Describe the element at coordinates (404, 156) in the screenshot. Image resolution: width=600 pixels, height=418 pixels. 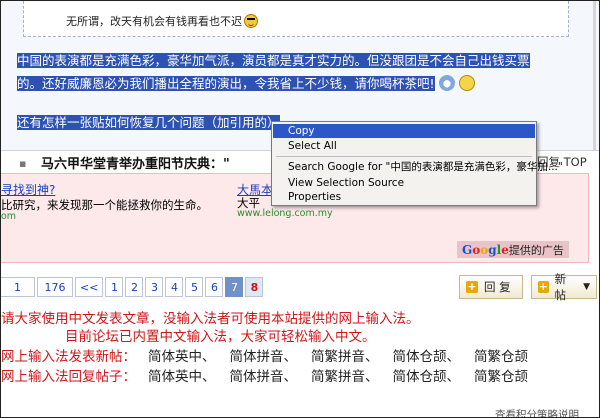
I see `menu-separator` at that location.